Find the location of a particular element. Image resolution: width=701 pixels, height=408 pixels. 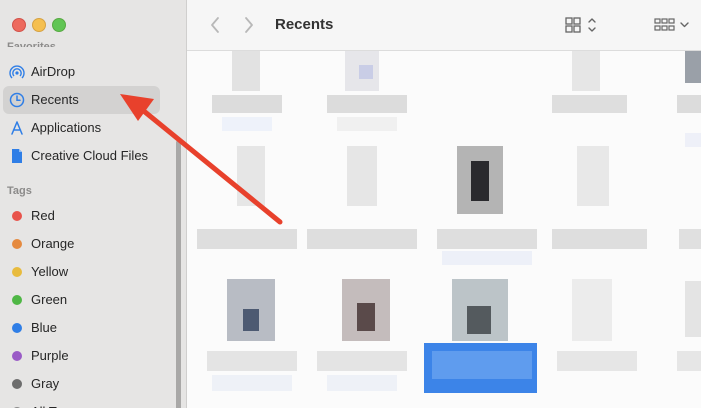

sidebar-item-label: Yellow is located at coordinates (50, 271).